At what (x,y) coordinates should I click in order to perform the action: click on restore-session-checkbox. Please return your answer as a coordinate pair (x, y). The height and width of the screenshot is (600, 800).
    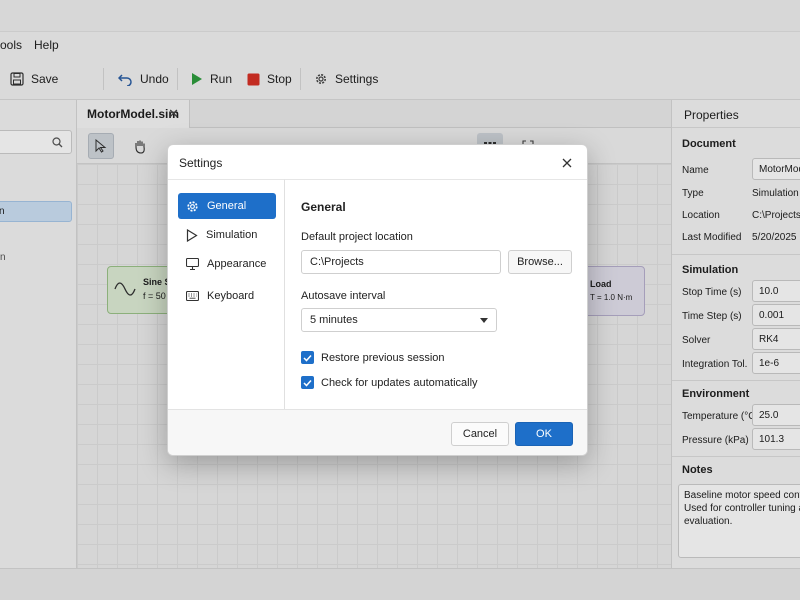
    Looking at the image, I should click on (307, 357).